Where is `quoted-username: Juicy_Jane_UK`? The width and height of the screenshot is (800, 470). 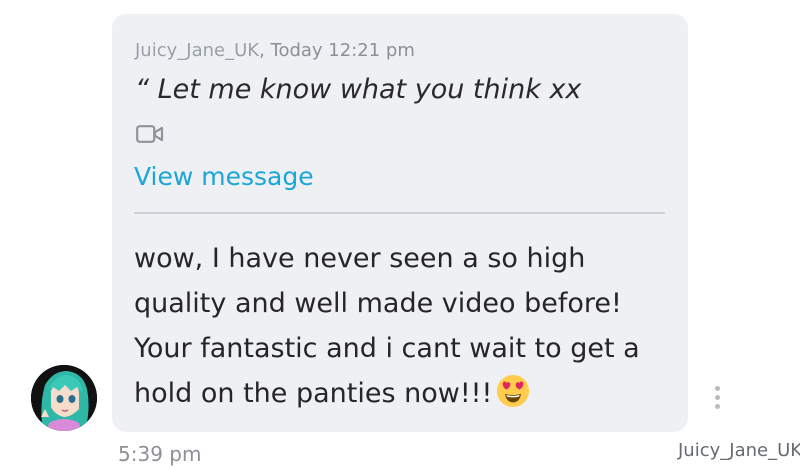 quoted-username: Juicy_Jane_UK is located at coordinates (197, 50).